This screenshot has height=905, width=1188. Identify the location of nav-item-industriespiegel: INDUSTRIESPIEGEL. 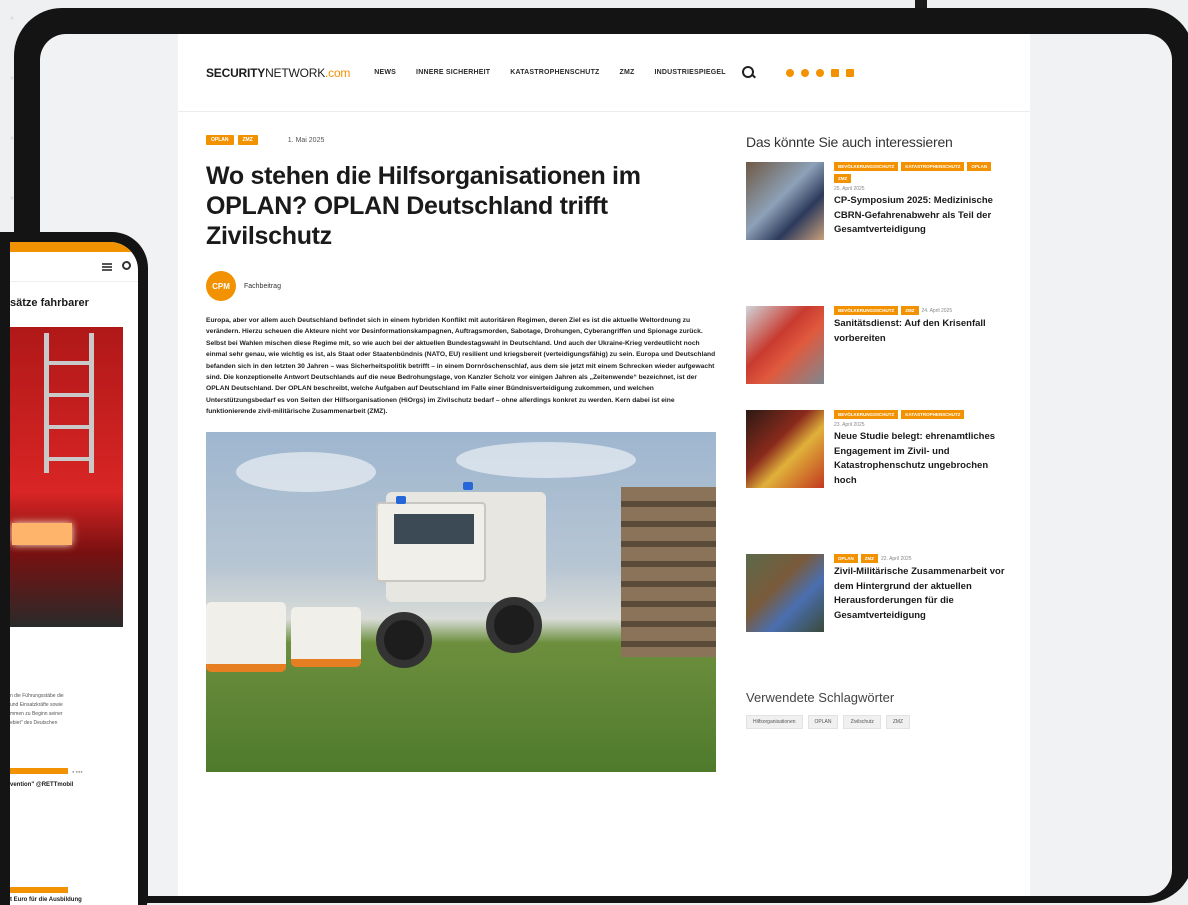
(690, 72).